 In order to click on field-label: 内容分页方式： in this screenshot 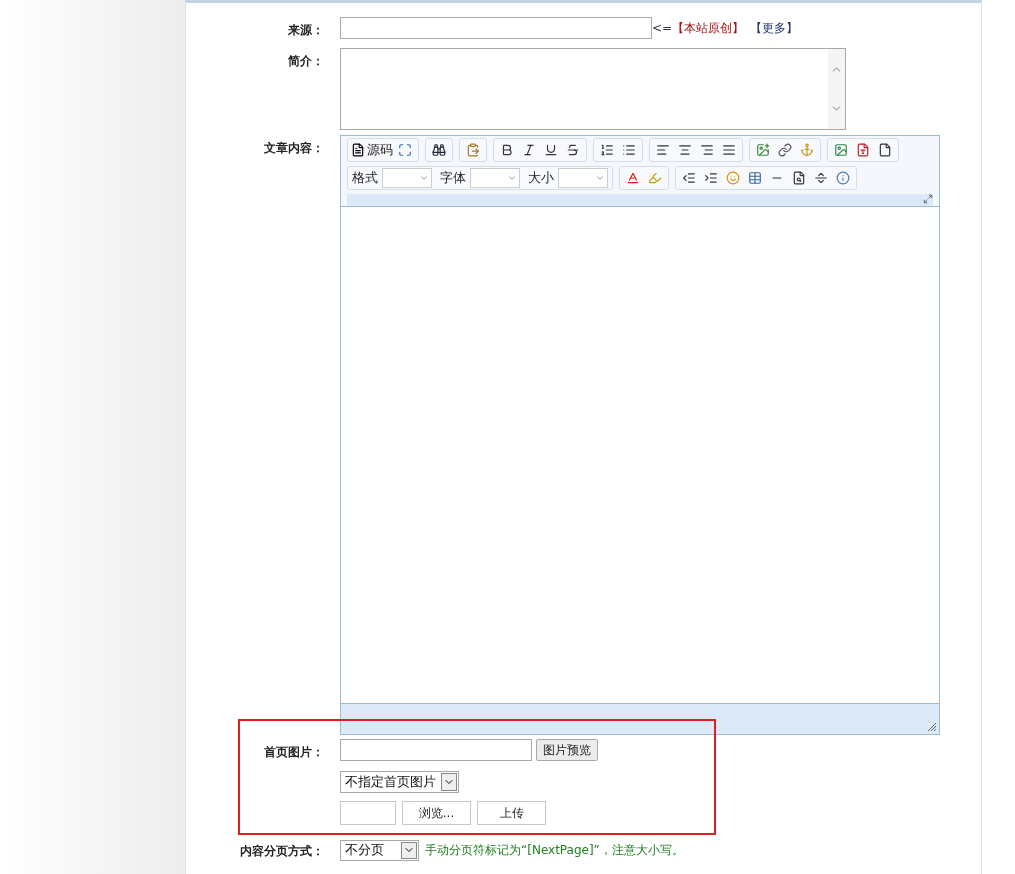, I will do `click(282, 851)`.